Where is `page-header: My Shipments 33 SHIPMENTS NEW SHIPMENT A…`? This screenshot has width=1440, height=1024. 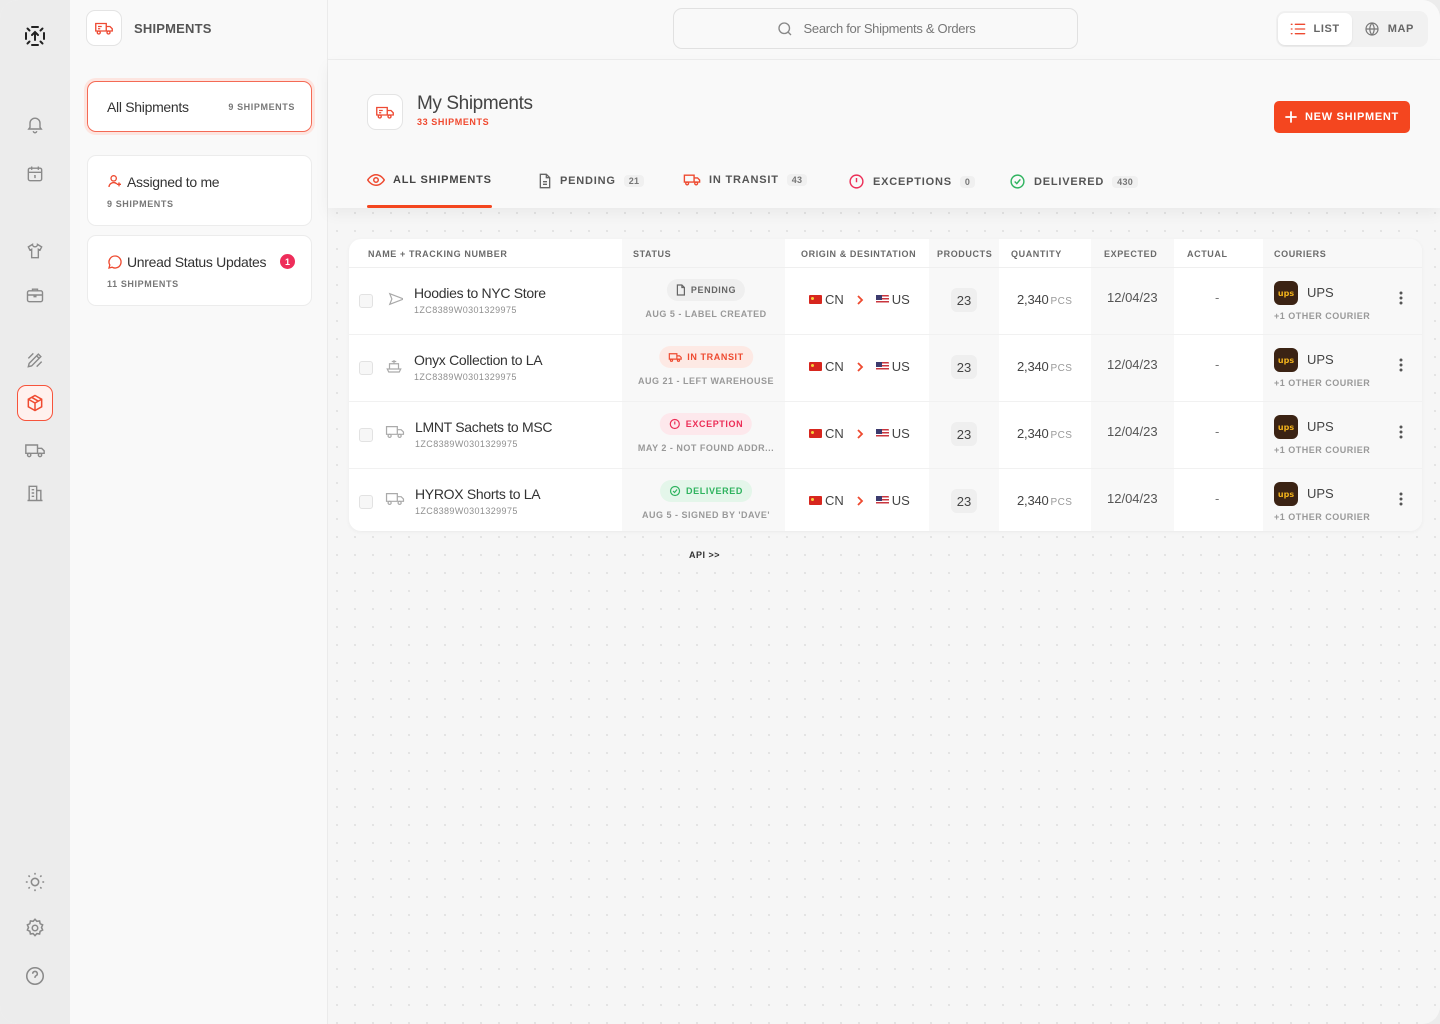 page-header: My Shipments 33 SHIPMENTS NEW SHIPMENT A… is located at coordinates (884, 134).